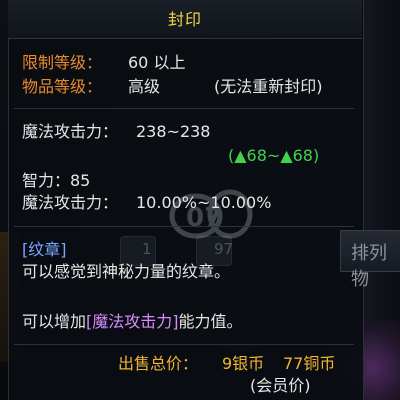 The width and height of the screenshot is (400, 400). What do you see at coordinates (56, 180) in the screenshot?
I see `intelligence-stat: 智力：85` at bounding box center [56, 180].